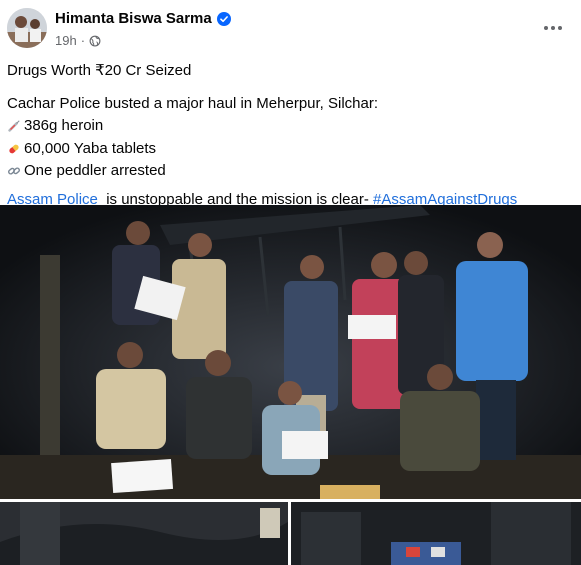  What do you see at coordinates (14, 149) in the screenshot?
I see `pill-icon` at bounding box center [14, 149].